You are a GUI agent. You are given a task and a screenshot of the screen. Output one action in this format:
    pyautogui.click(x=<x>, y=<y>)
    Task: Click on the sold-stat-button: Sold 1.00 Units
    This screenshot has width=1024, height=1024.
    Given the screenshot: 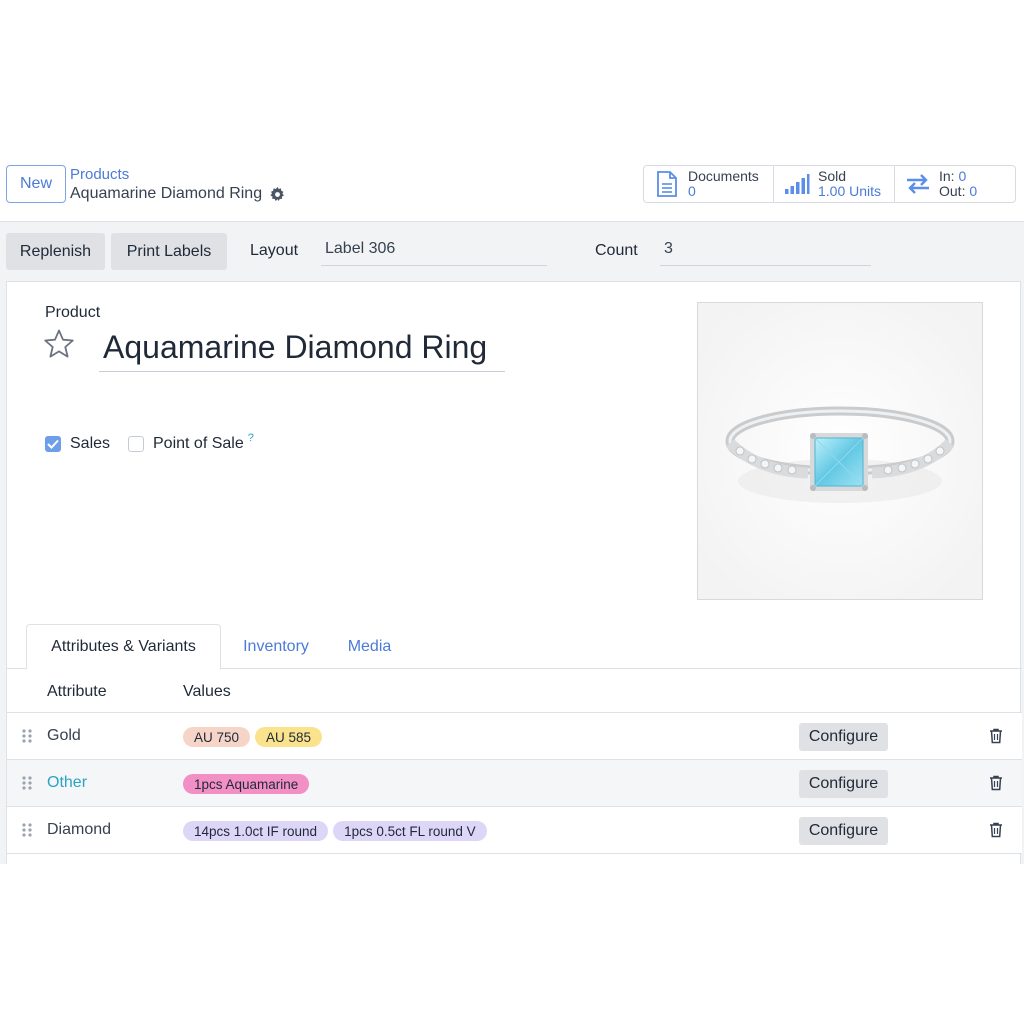 What is the action you would take?
    pyautogui.click(x=834, y=184)
    